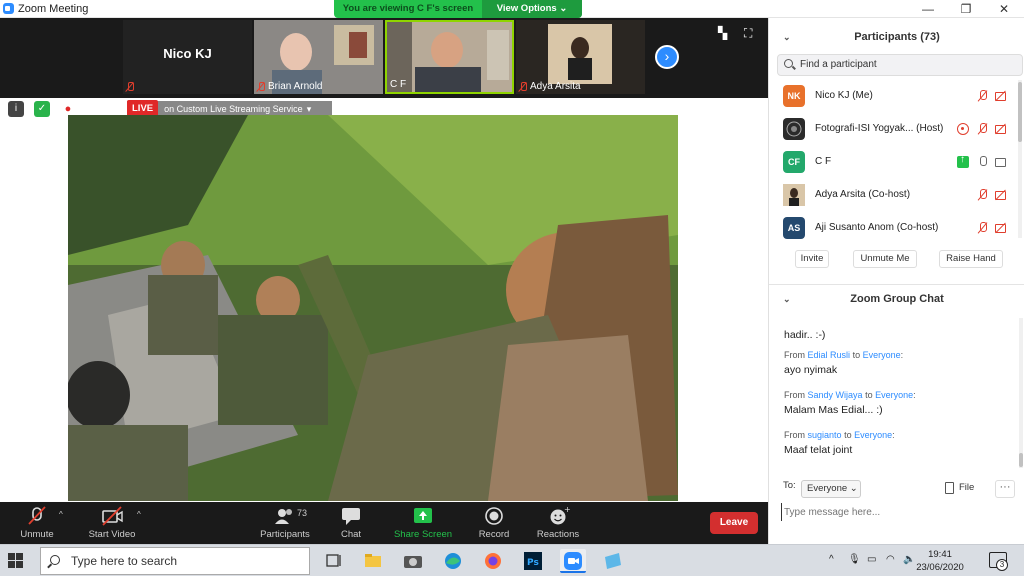 This screenshot has height=578, width=1024. I want to click on chat-label: Chat, so click(351, 534).